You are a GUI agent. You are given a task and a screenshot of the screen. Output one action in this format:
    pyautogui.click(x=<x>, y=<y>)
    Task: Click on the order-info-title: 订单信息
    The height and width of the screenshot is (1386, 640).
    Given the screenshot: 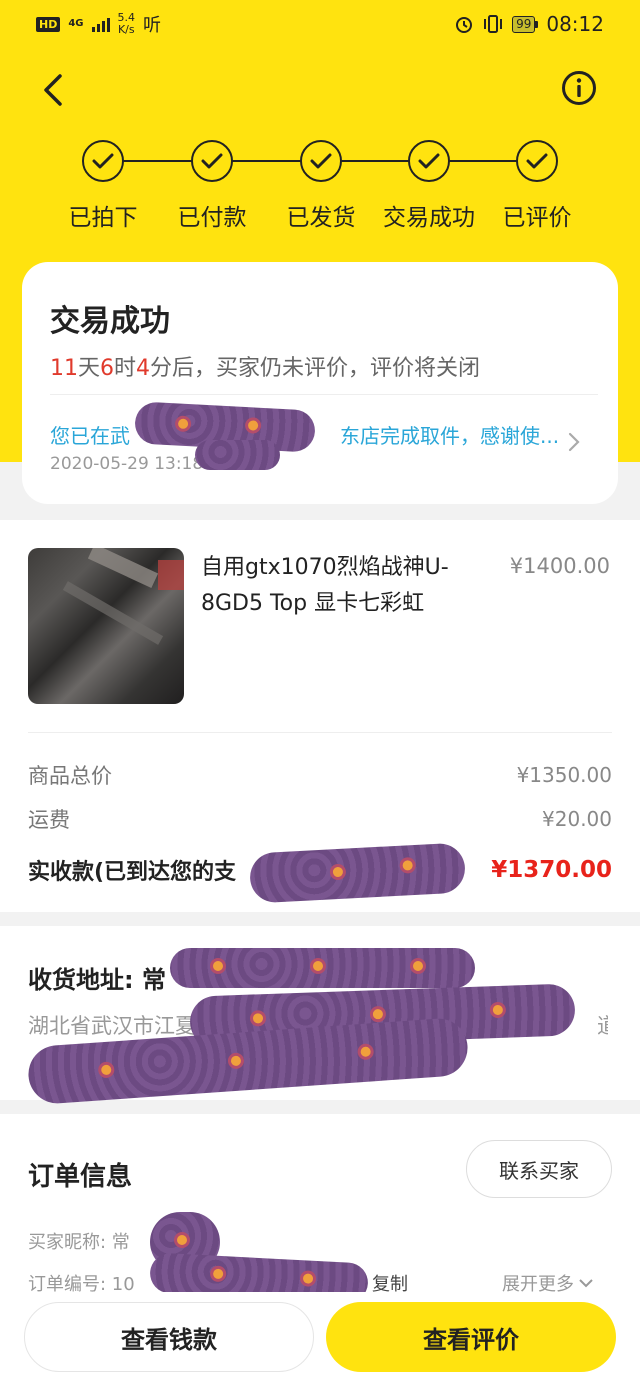 What is the action you would take?
    pyautogui.click(x=80, y=1177)
    